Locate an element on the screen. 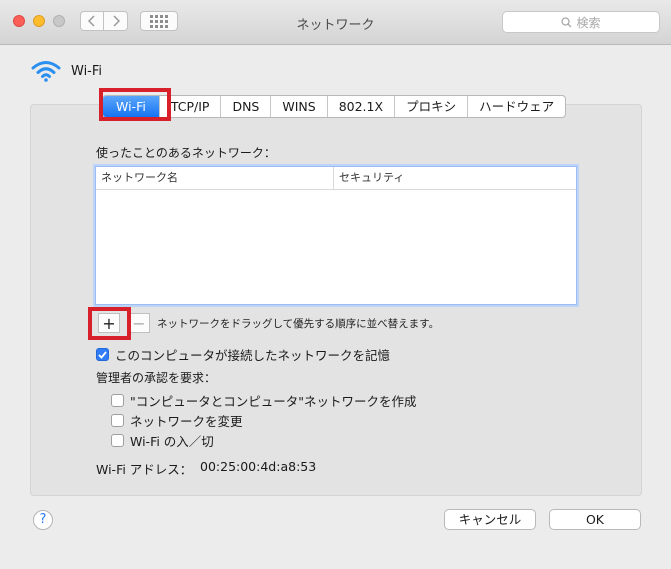  admin-wifi-power-checkbox: Wi-Fi の入／切 is located at coordinates (162, 440).